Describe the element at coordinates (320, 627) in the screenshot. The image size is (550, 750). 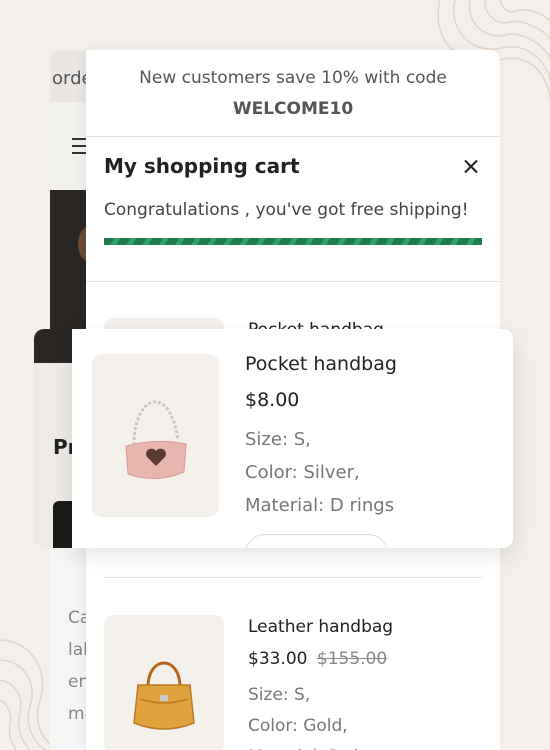
I see `cart-item-name: Leather handbag` at that location.